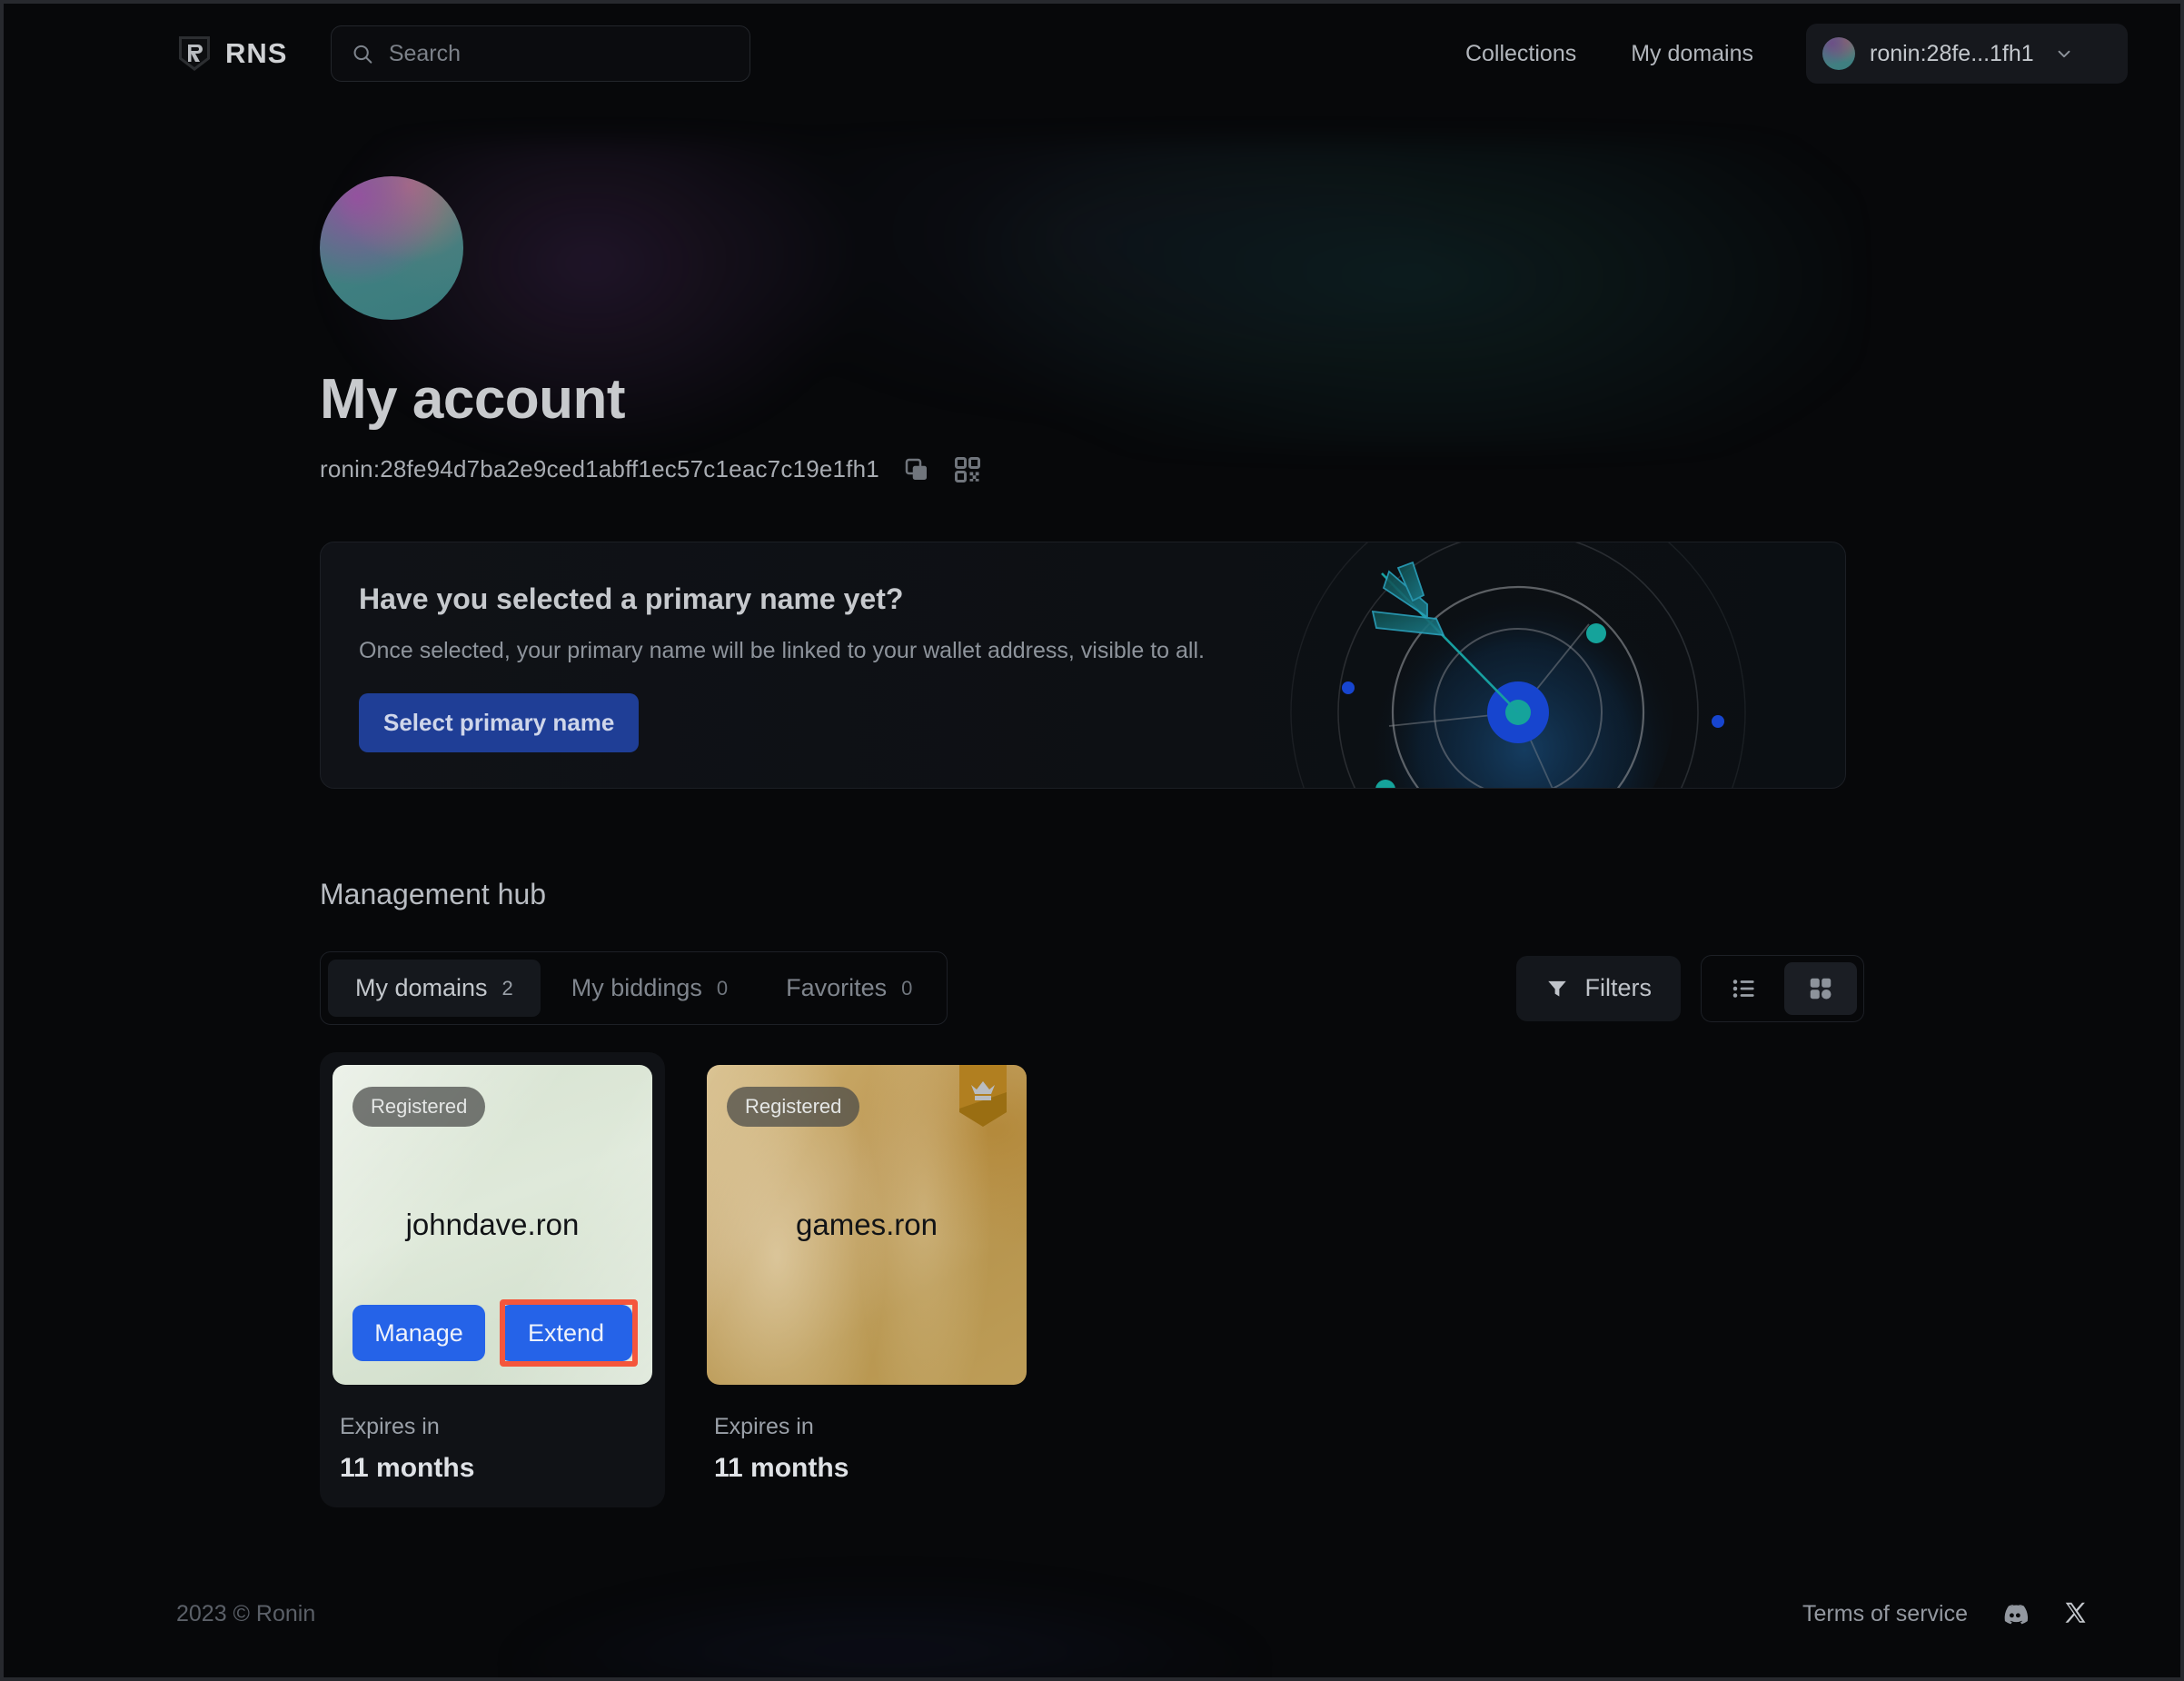 The image size is (2184, 1681). What do you see at coordinates (1783, 54) in the screenshot?
I see `main-nav: Collections My domains ronin:28fe...1fh1` at bounding box center [1783, 54].